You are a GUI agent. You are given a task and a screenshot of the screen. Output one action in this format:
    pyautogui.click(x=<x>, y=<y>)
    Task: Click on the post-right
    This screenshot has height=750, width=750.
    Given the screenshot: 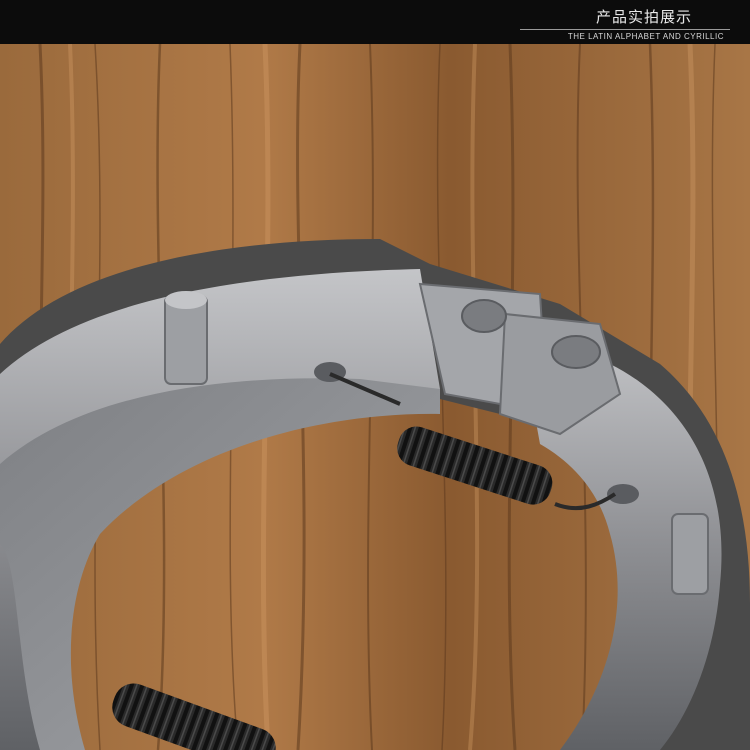 What is the action you would take?
    pyautogui.click(x=690, y=554)
    